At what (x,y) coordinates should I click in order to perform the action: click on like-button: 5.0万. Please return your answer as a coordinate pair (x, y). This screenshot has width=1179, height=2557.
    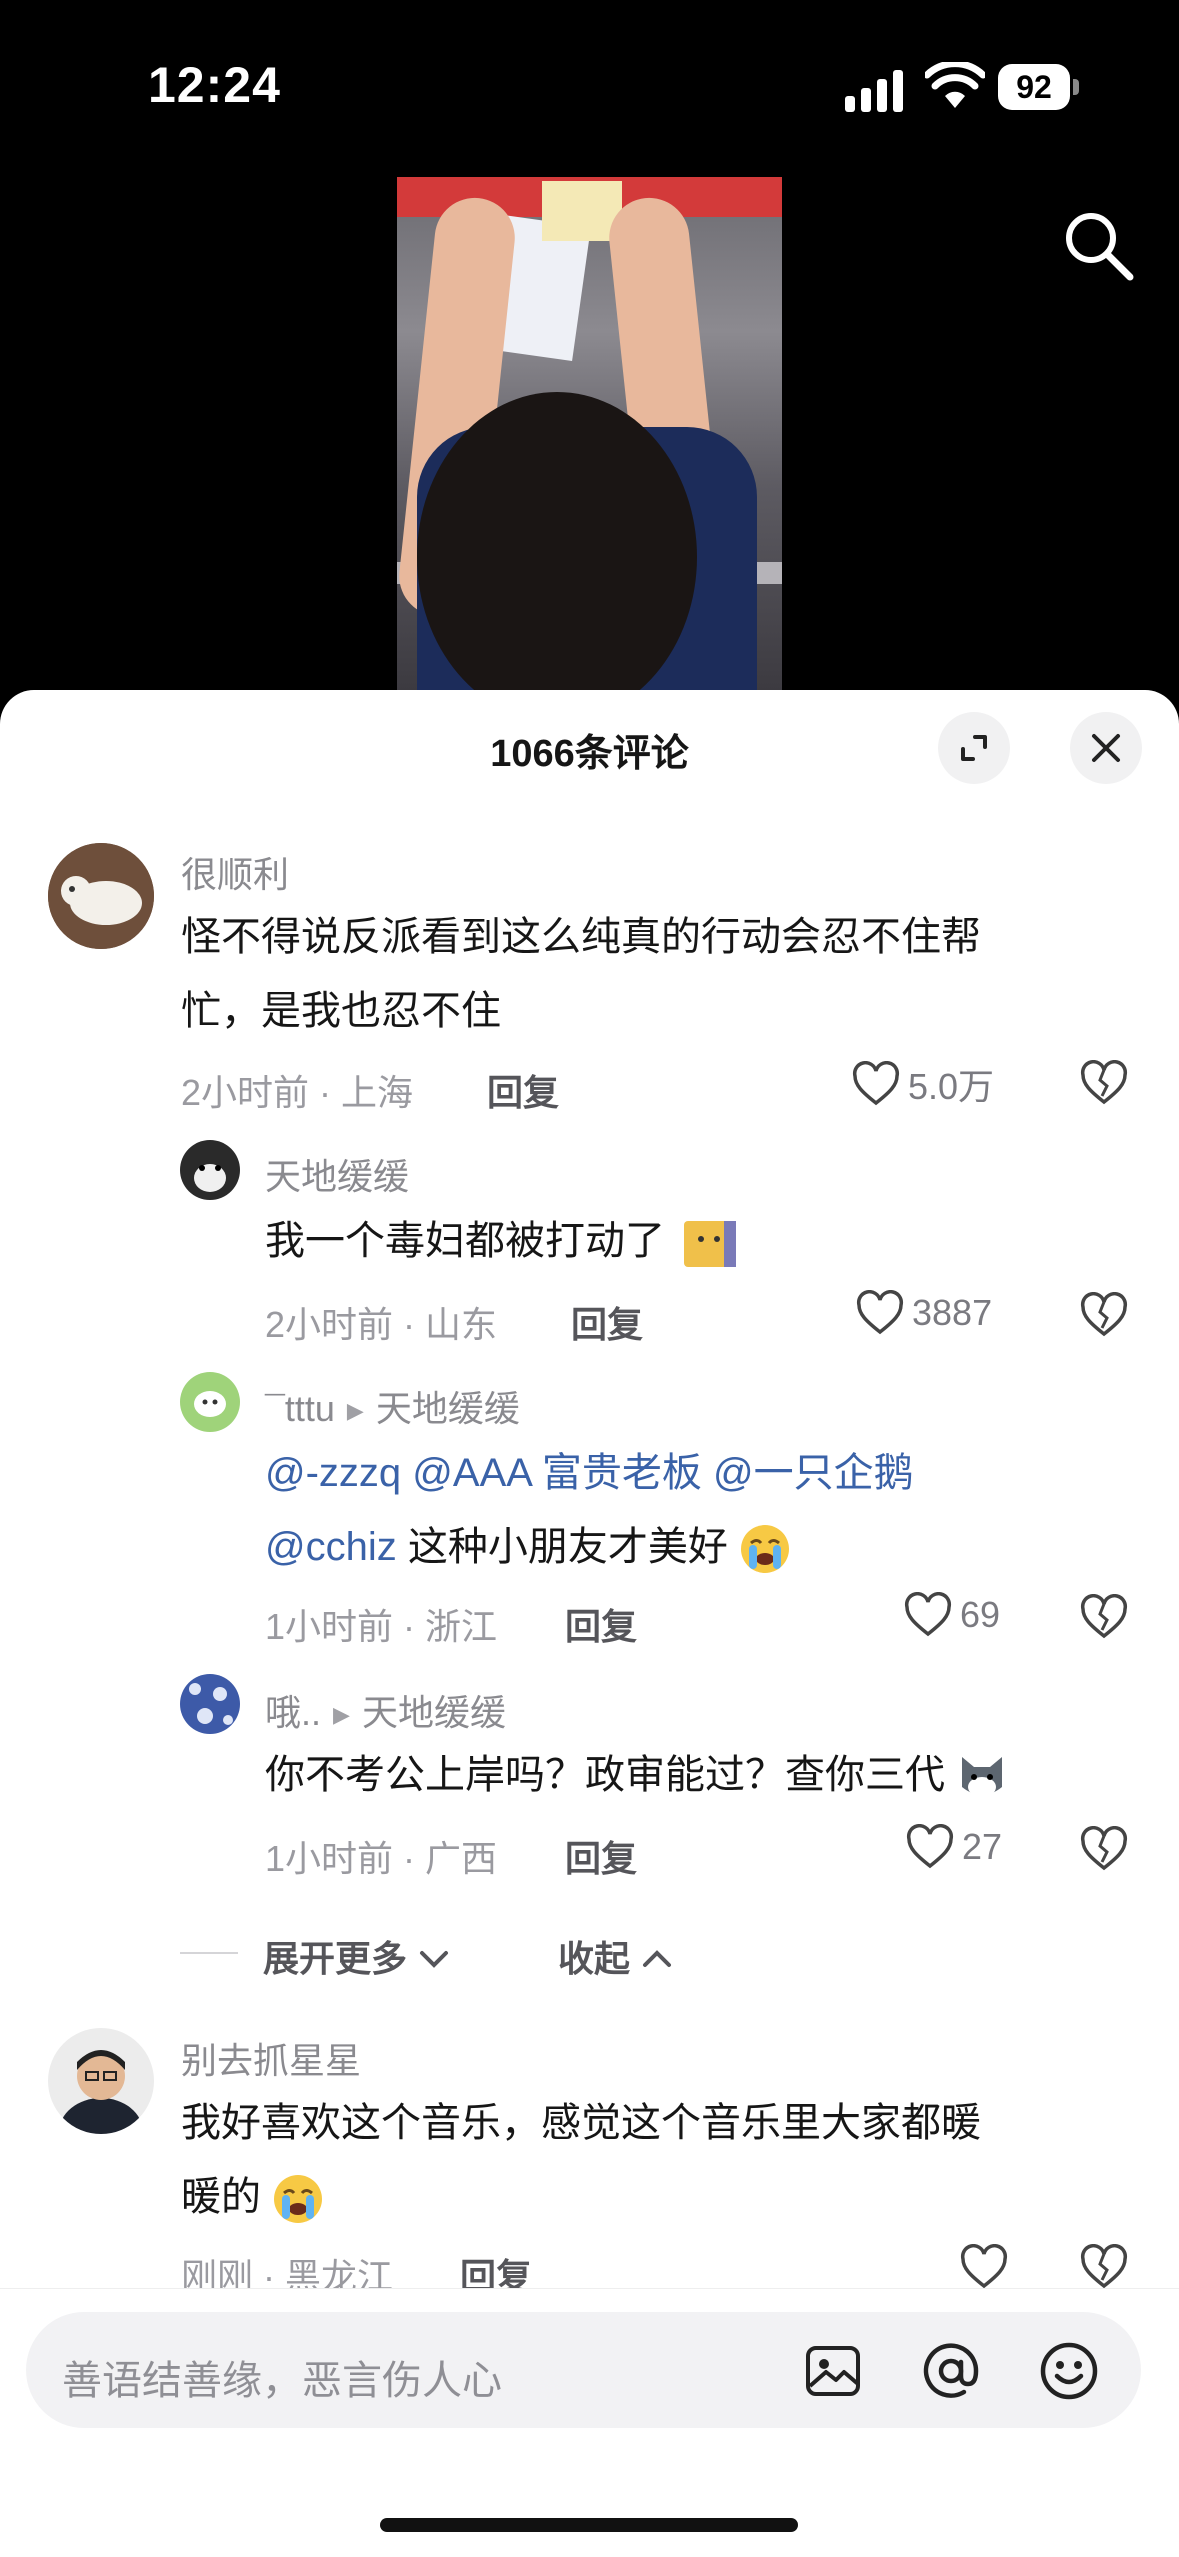
    Looking at the image, I should click on (923, 1084).